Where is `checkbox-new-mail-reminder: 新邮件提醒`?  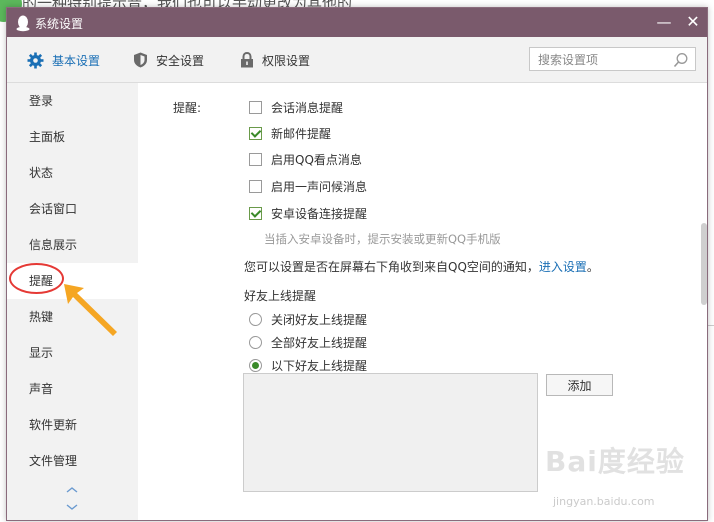
checkbox-new-mail-reminder: 新邮件提醒 is located at coordinates (290, 133).